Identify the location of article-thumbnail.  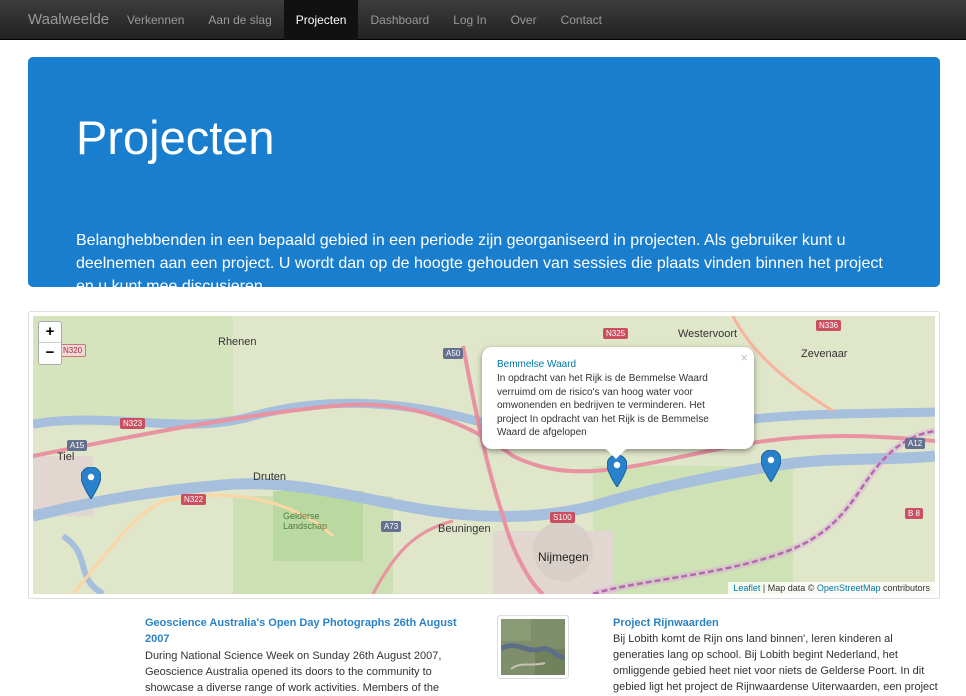
(533, 647).